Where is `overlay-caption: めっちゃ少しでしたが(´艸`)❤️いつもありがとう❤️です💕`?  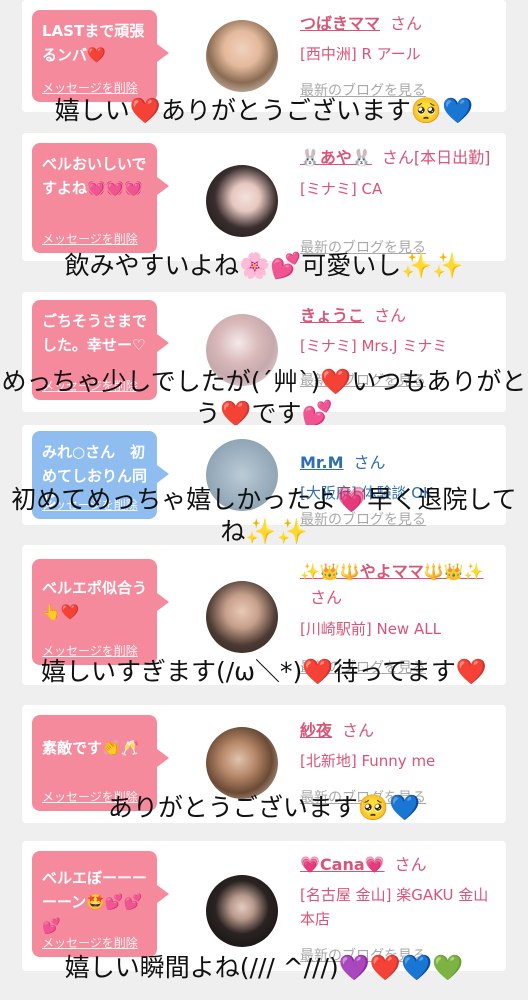 overlay-caption: めっちゃ少しでしたが(´艸`)❤️いつもありがとう❤️です💕 is located at coordinates (264, 397).